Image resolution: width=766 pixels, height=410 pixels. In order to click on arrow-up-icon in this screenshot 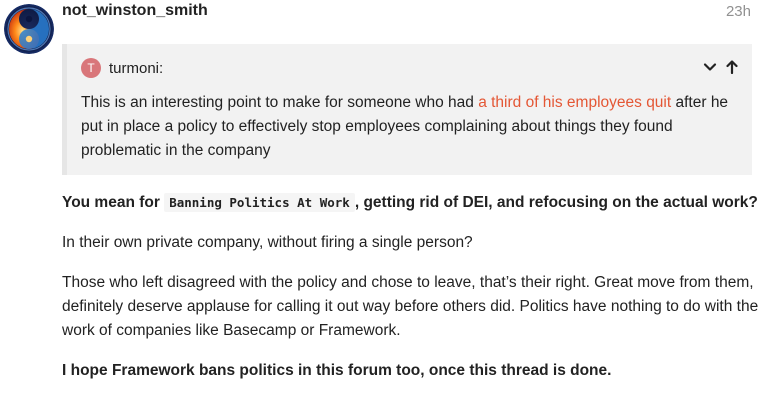, I will do `click(732, 67)`.